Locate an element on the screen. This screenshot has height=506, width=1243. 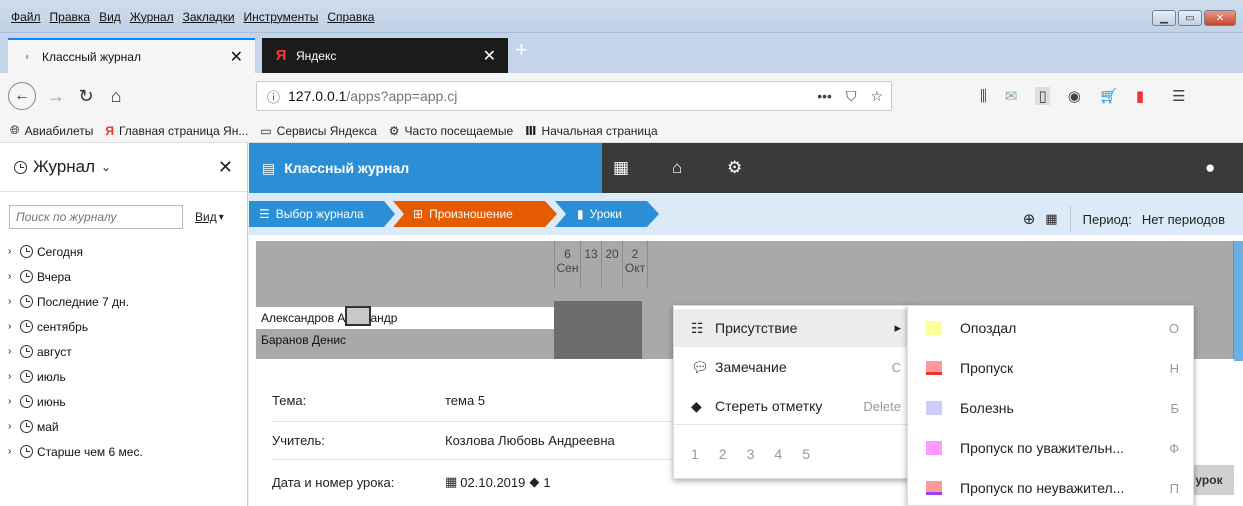
menu-history: Журнал is located at coordinates (152, 17).